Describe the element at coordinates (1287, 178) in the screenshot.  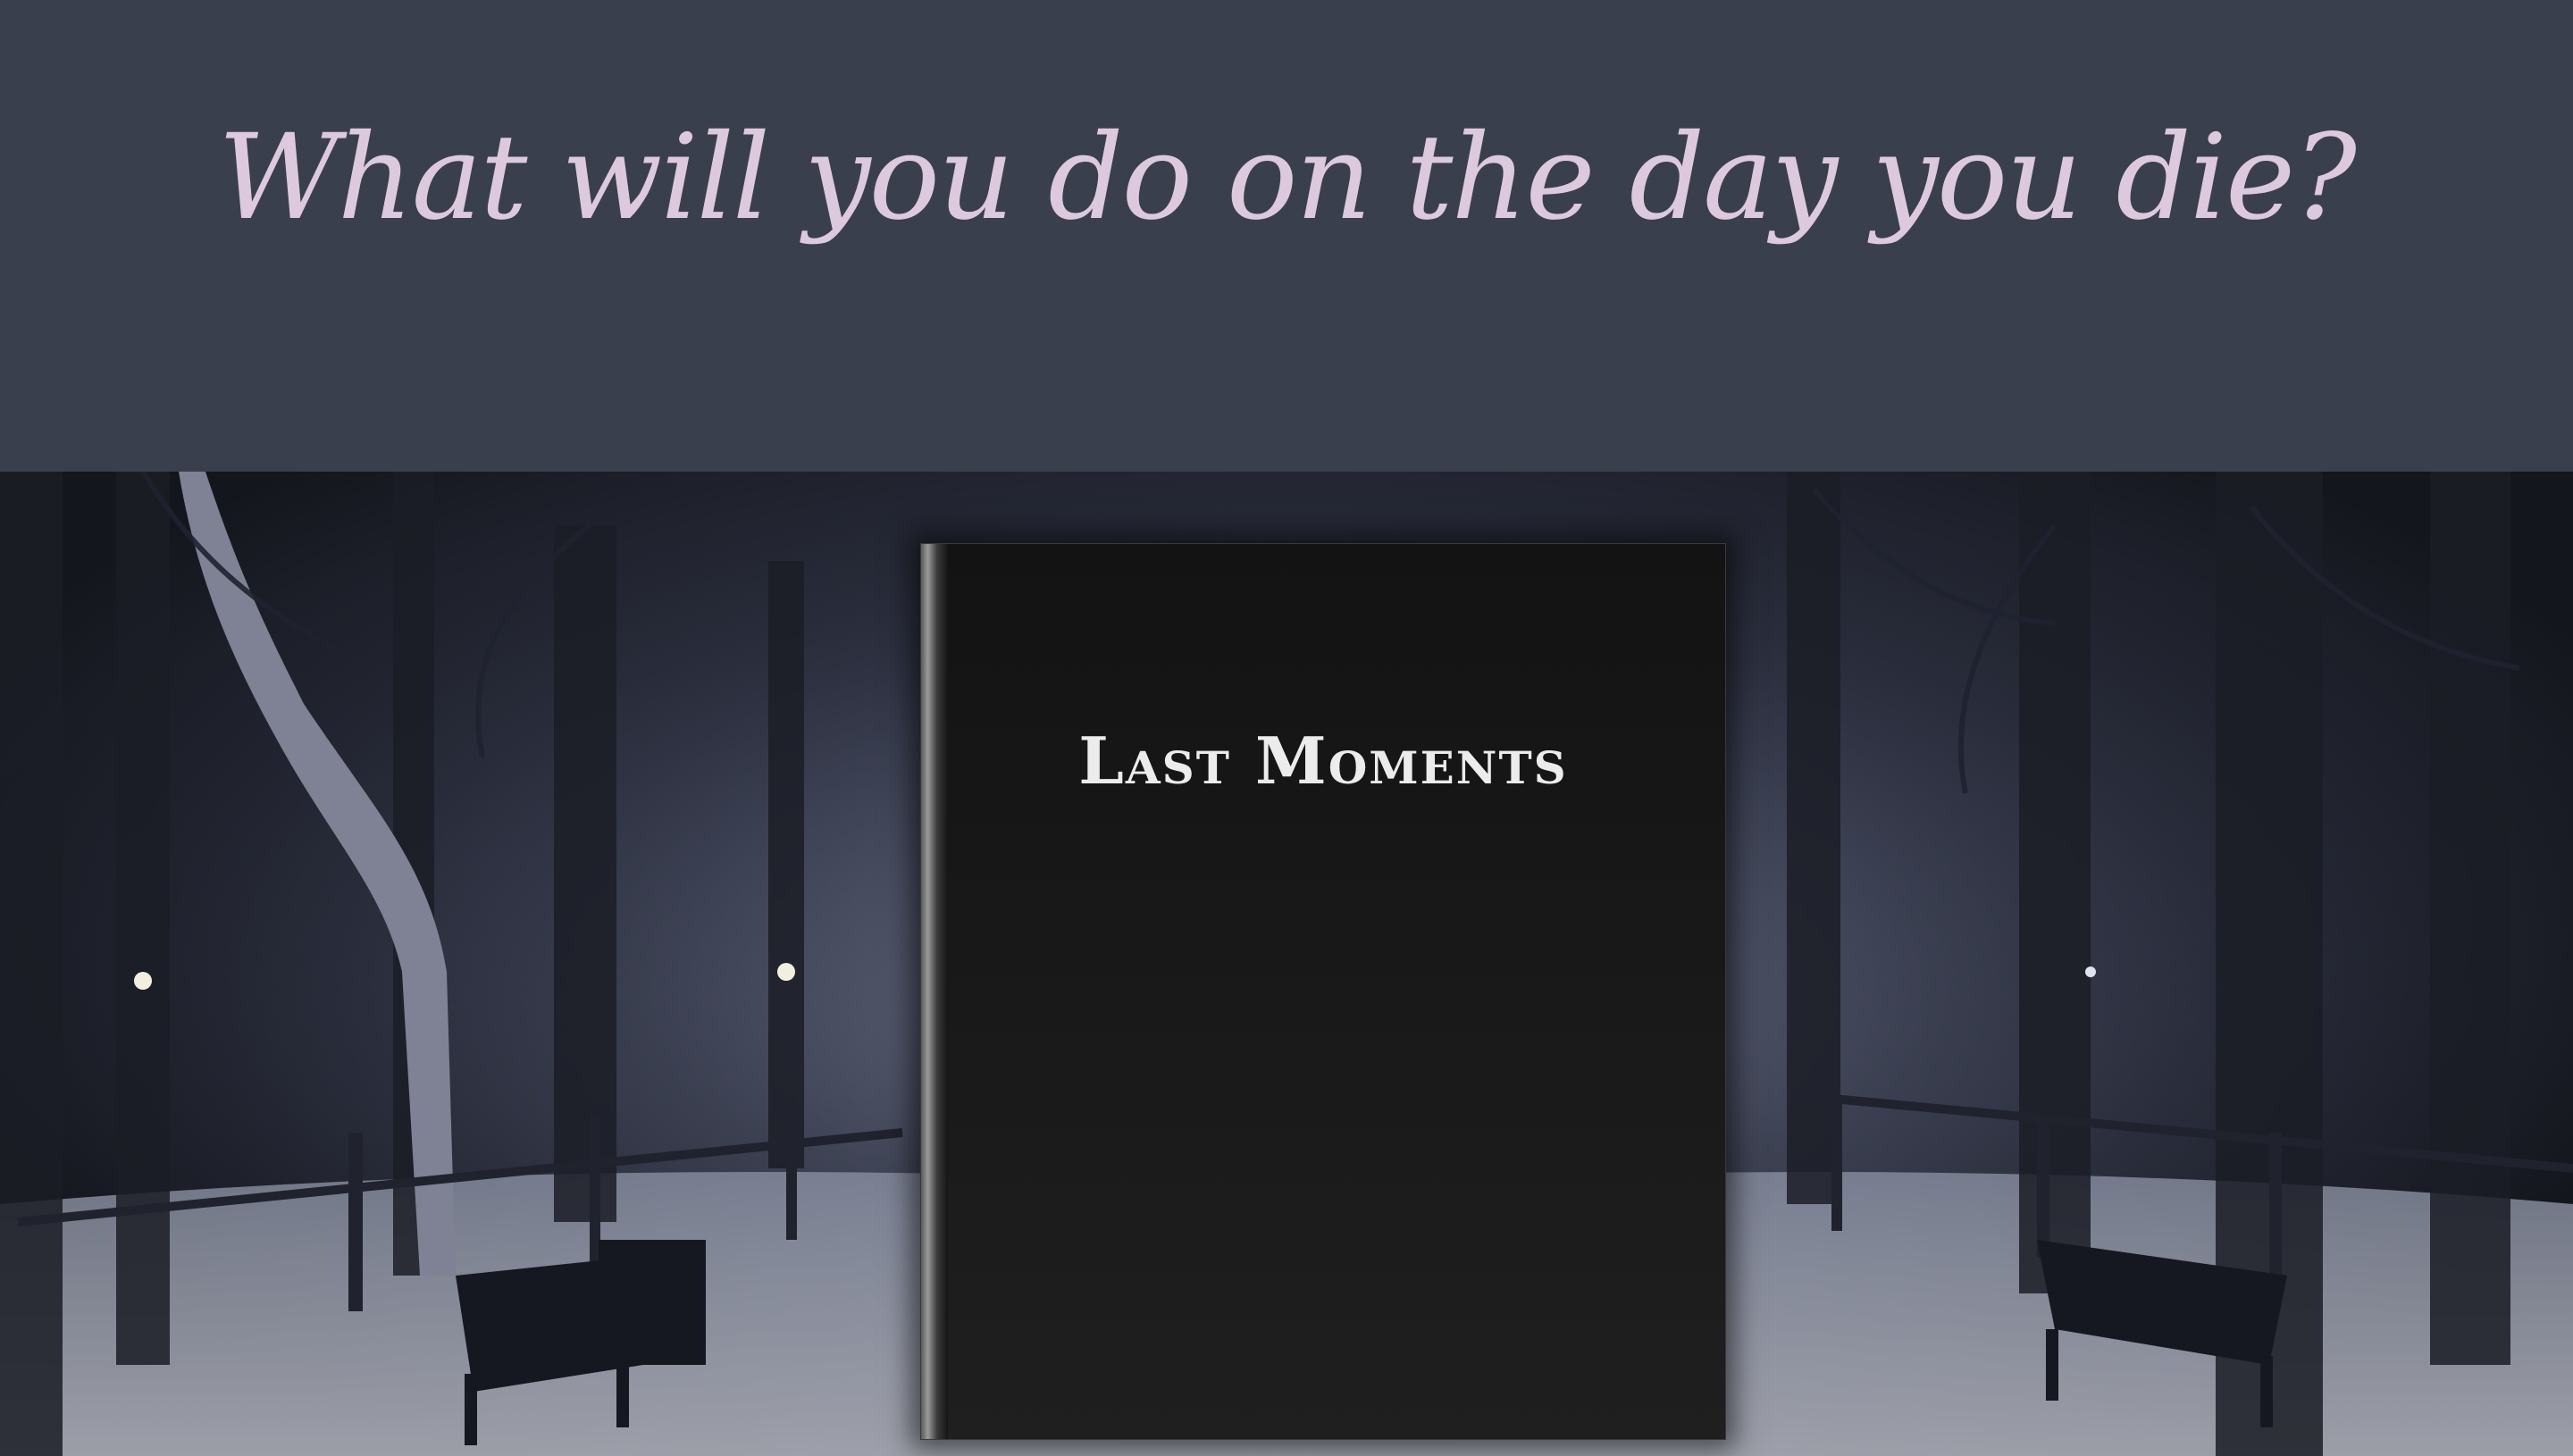
I see `headline: What will you do on the day you die?` at that location.